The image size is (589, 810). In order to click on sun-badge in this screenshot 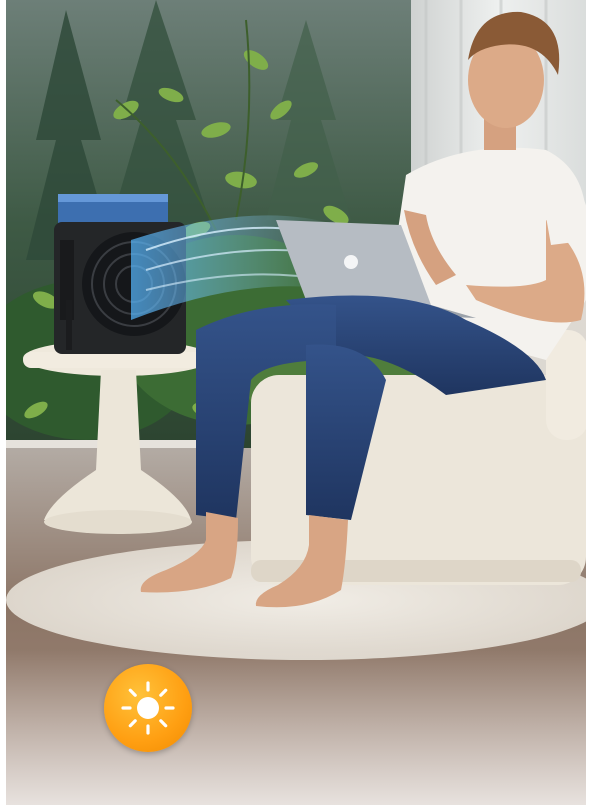, I will do `click(148, 708)`.